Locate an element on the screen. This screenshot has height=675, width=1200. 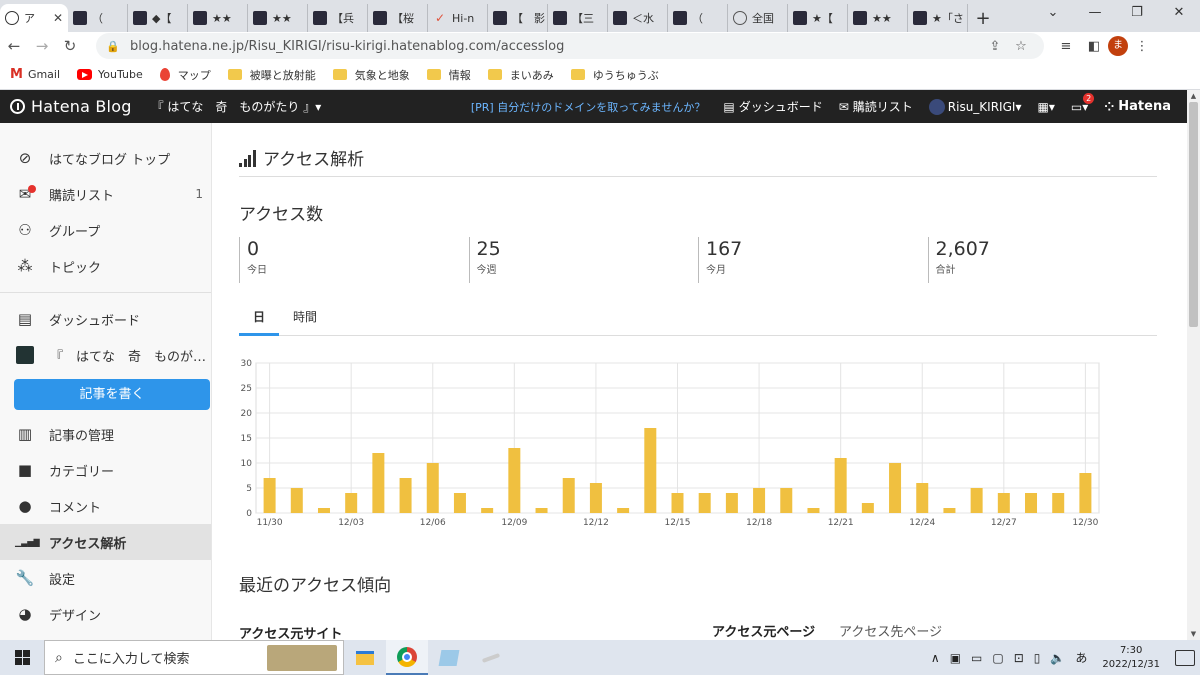
ime-indicator: あ is located at coordinates (1081, 657).